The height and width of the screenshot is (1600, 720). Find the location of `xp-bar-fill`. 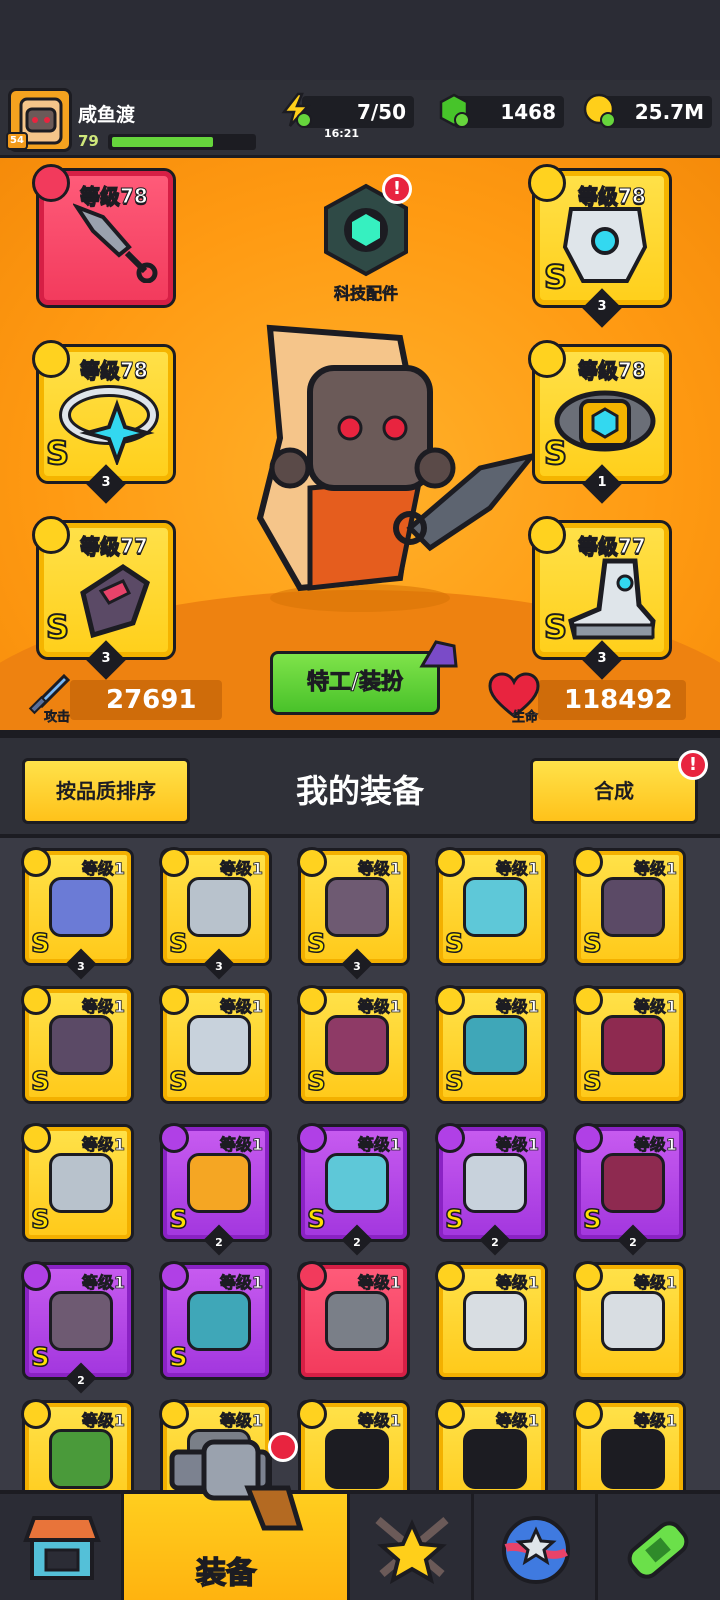

xp-bar-fill is located at coordinates (162, 142).